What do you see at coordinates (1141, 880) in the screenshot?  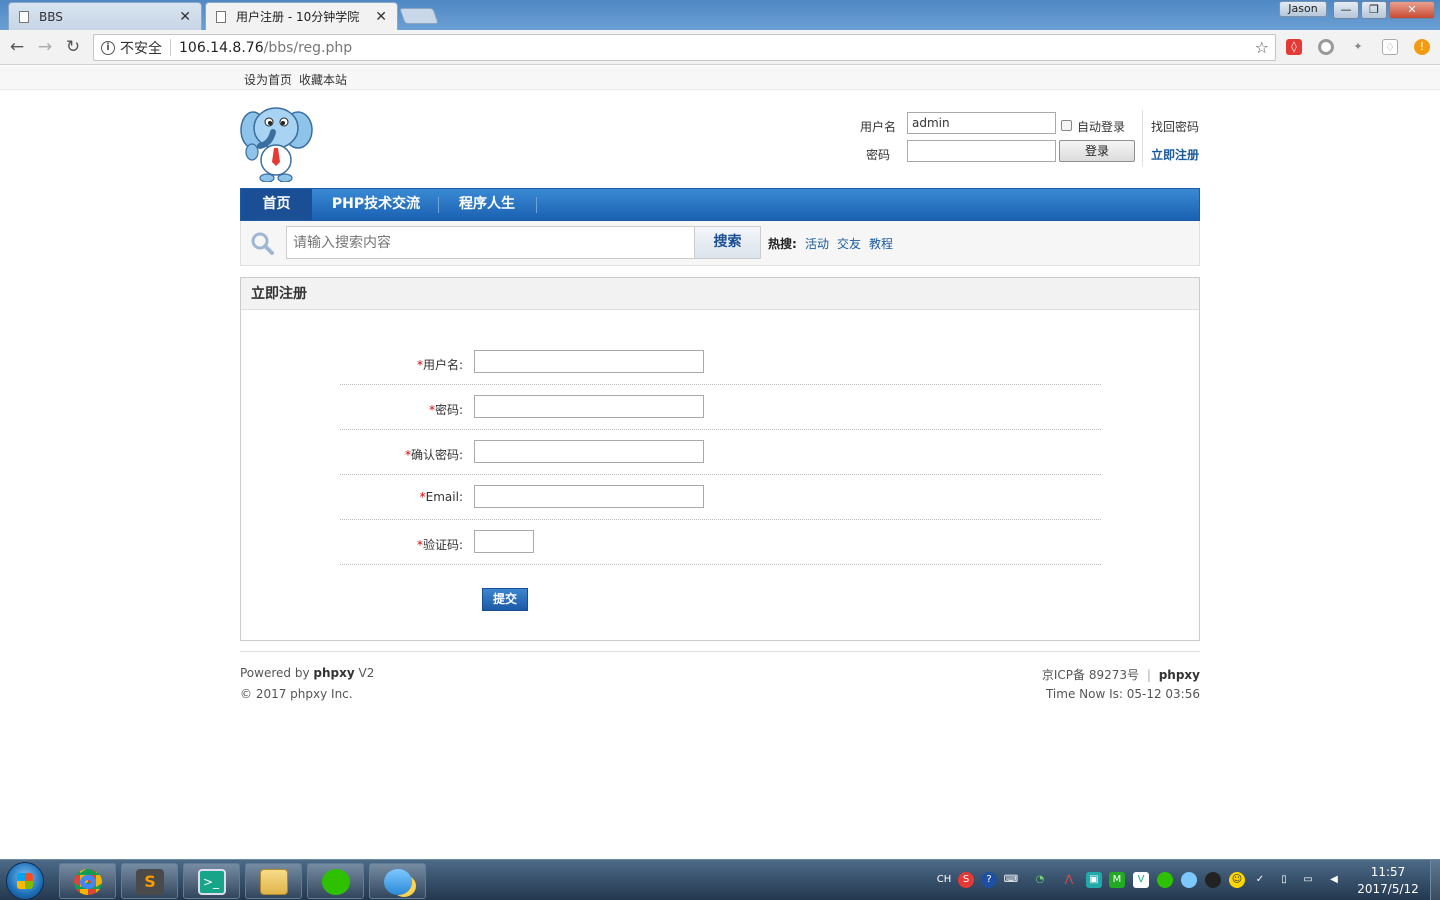 I see `v-tray-icon: V` at bounding box center [1141, 880].